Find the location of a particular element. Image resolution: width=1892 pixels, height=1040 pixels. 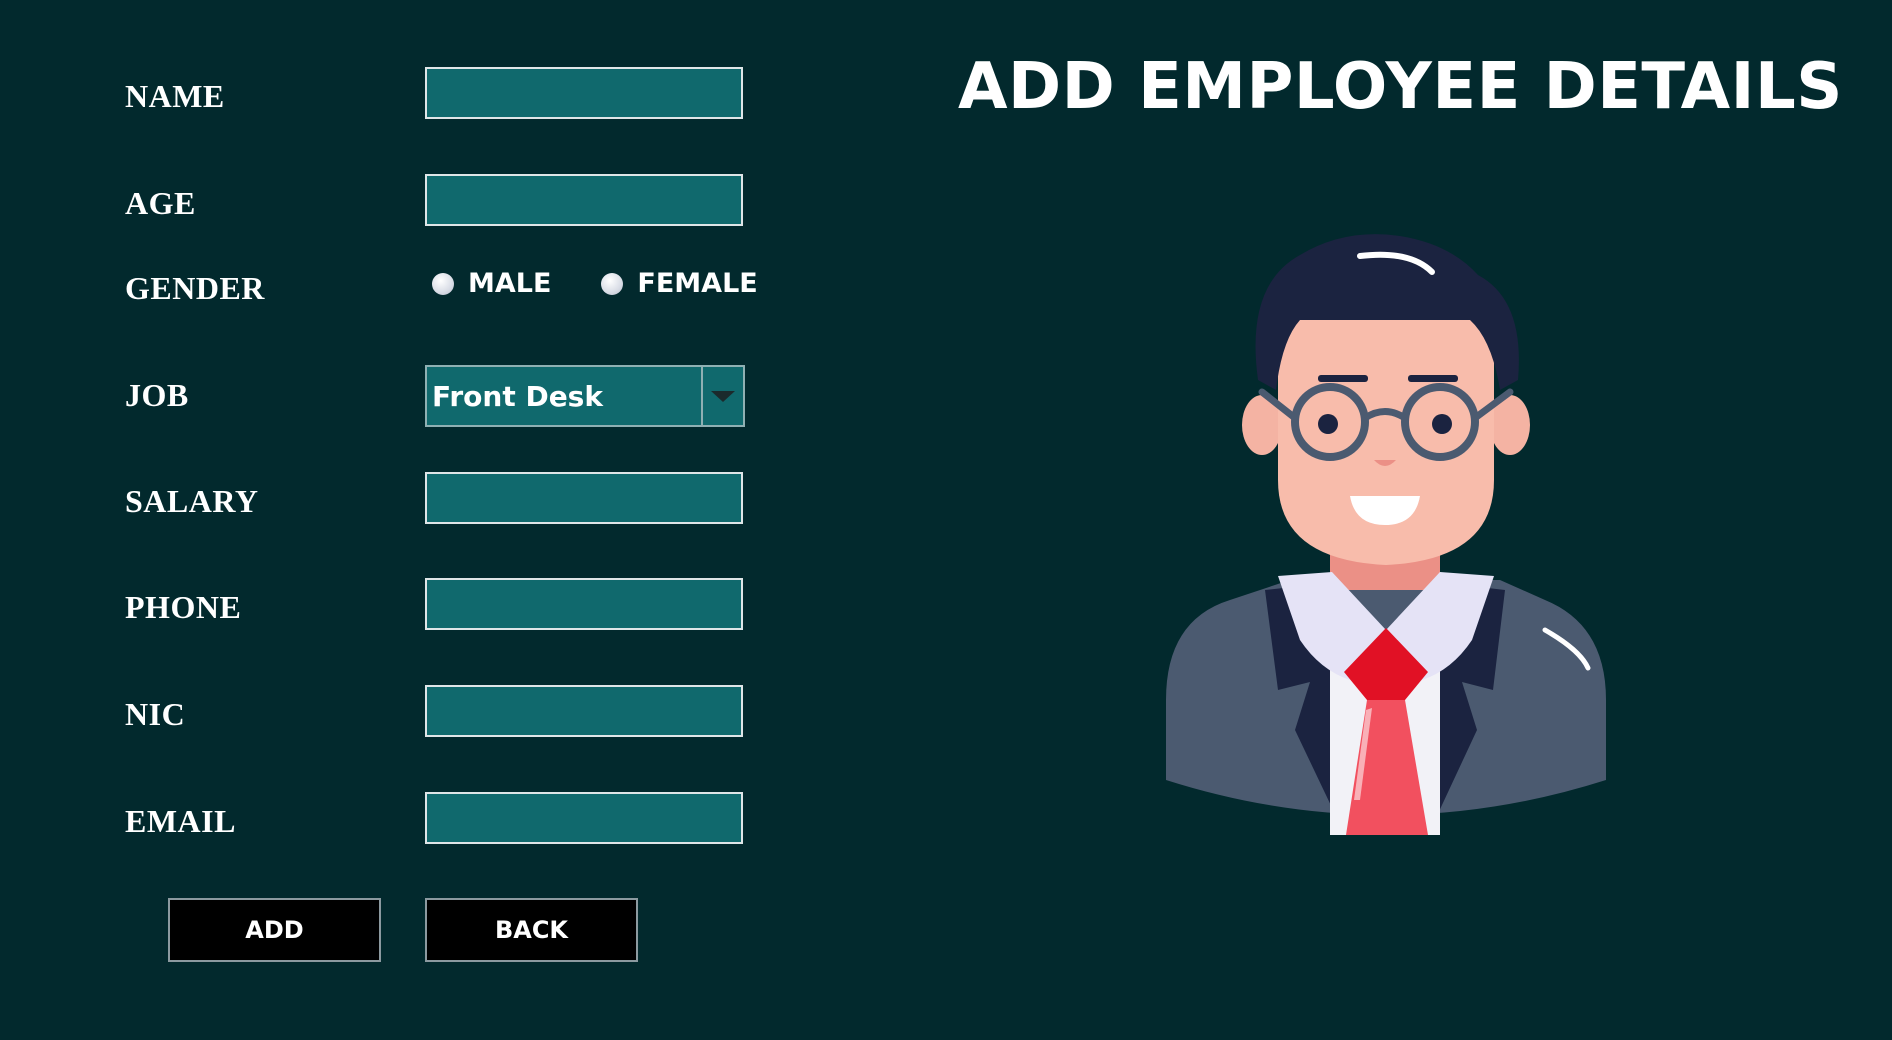

gender-label: GENDER is located at coordinates (195, 288).